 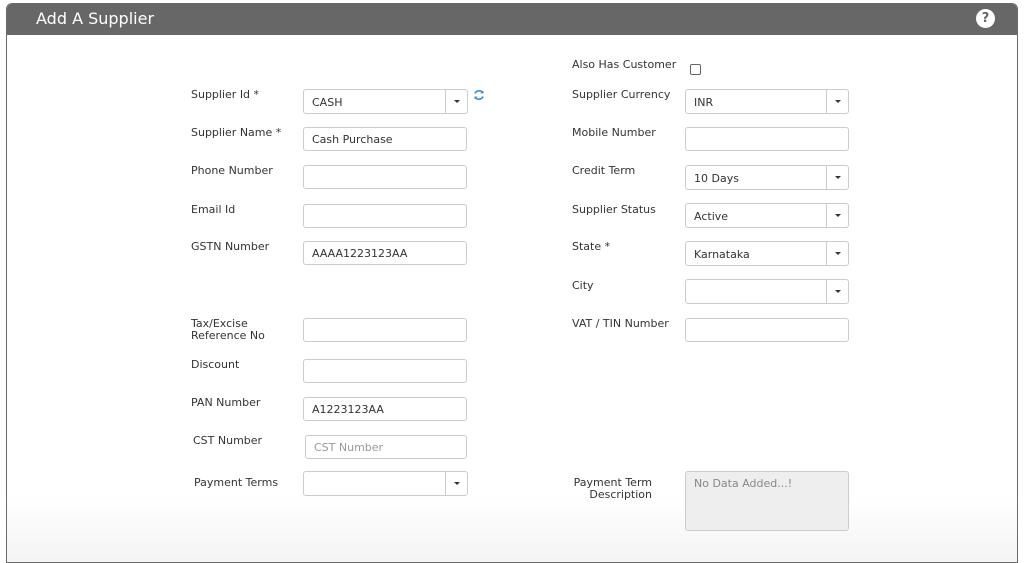 I want to click on supplier-id-label: Supplier Id *, so click(x=225, y=94).